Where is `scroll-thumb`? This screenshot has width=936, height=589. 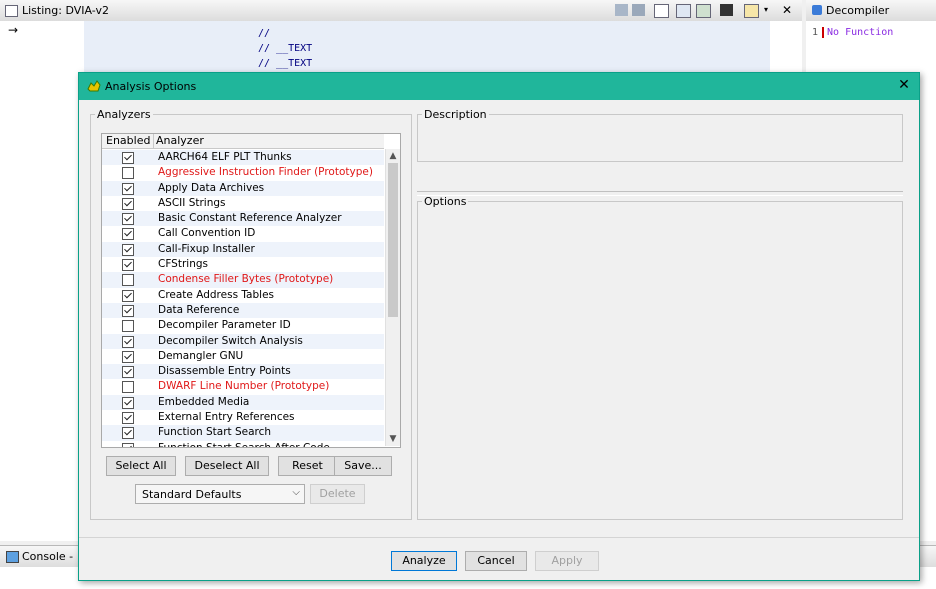
scroll-thumb is located at coordinates (393, 240).